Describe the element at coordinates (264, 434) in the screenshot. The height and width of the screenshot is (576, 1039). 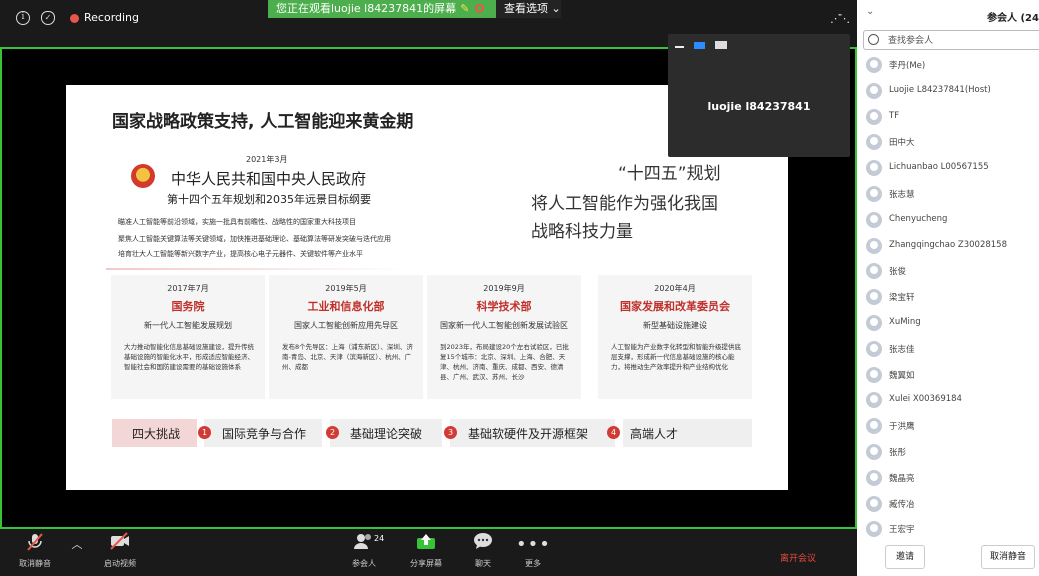
I see `challenge-item: 国际竞争与合作` at that location.